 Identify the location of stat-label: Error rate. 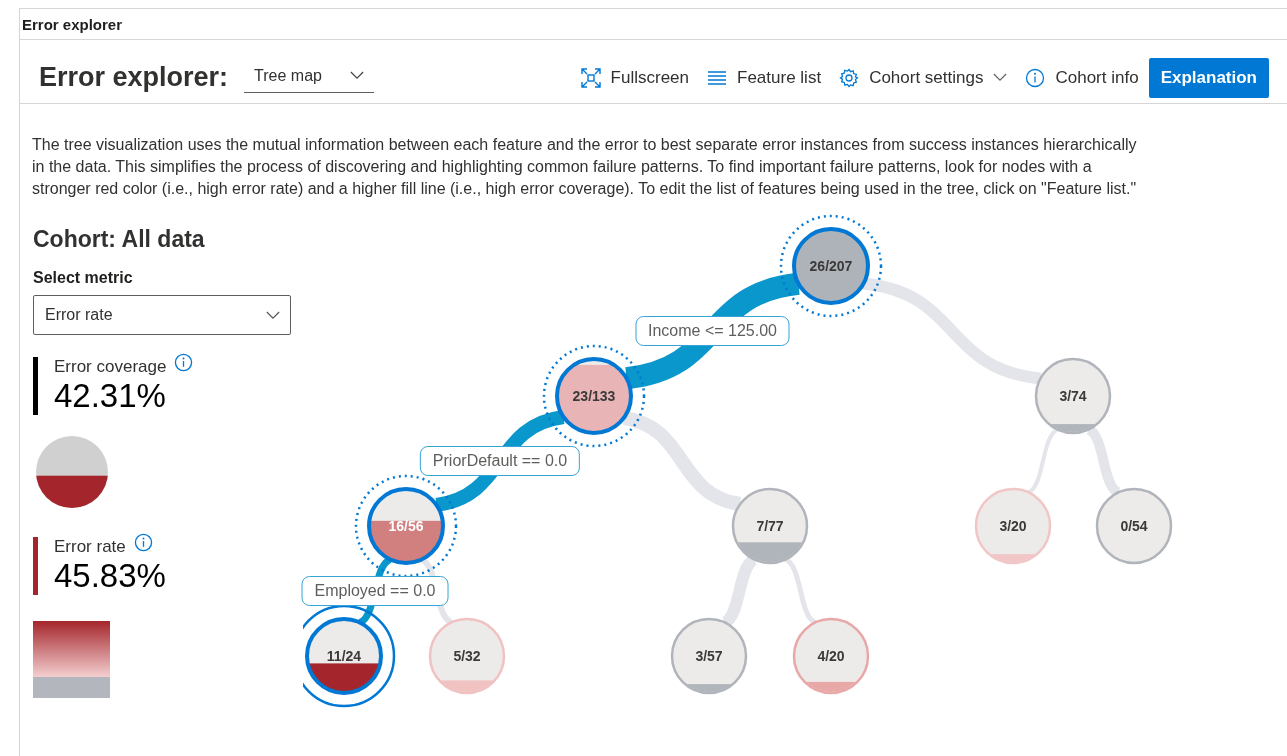
(90, 547).